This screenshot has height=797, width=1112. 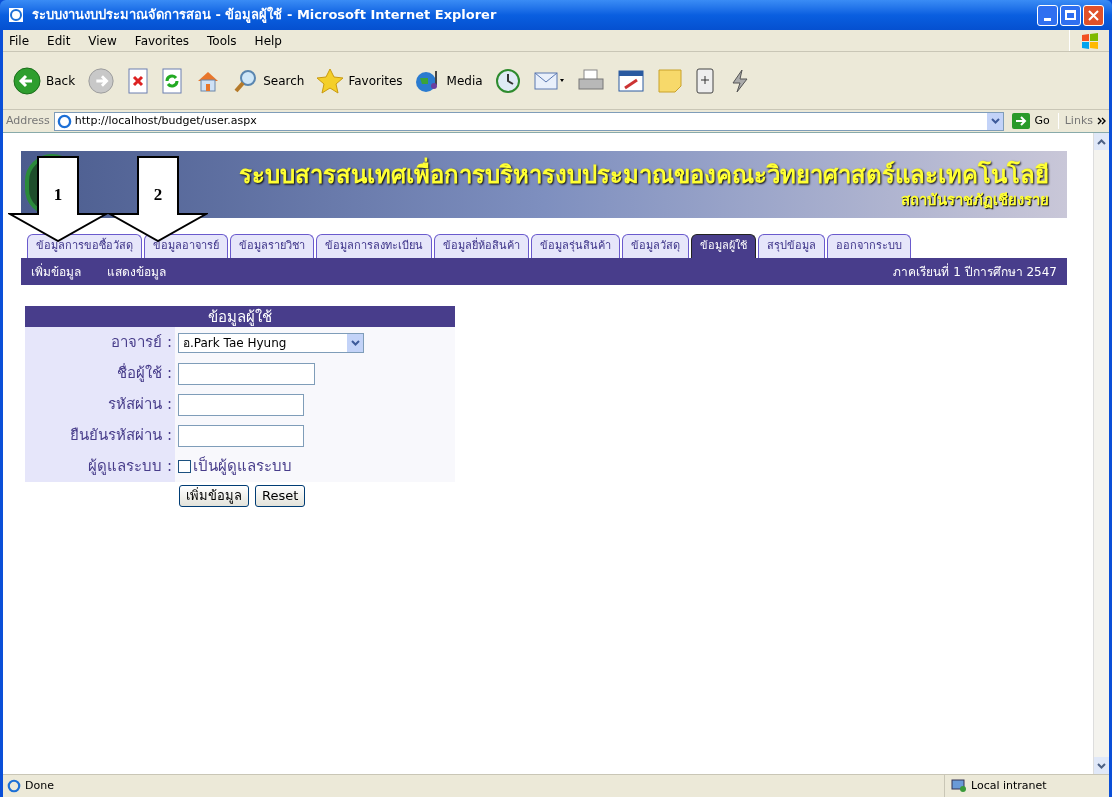 What do you see at coordinates (655, 246) in the screenshot?
I see `nav-tab: ข้อมูลวัสดุ` at bounding box center [655, 246].